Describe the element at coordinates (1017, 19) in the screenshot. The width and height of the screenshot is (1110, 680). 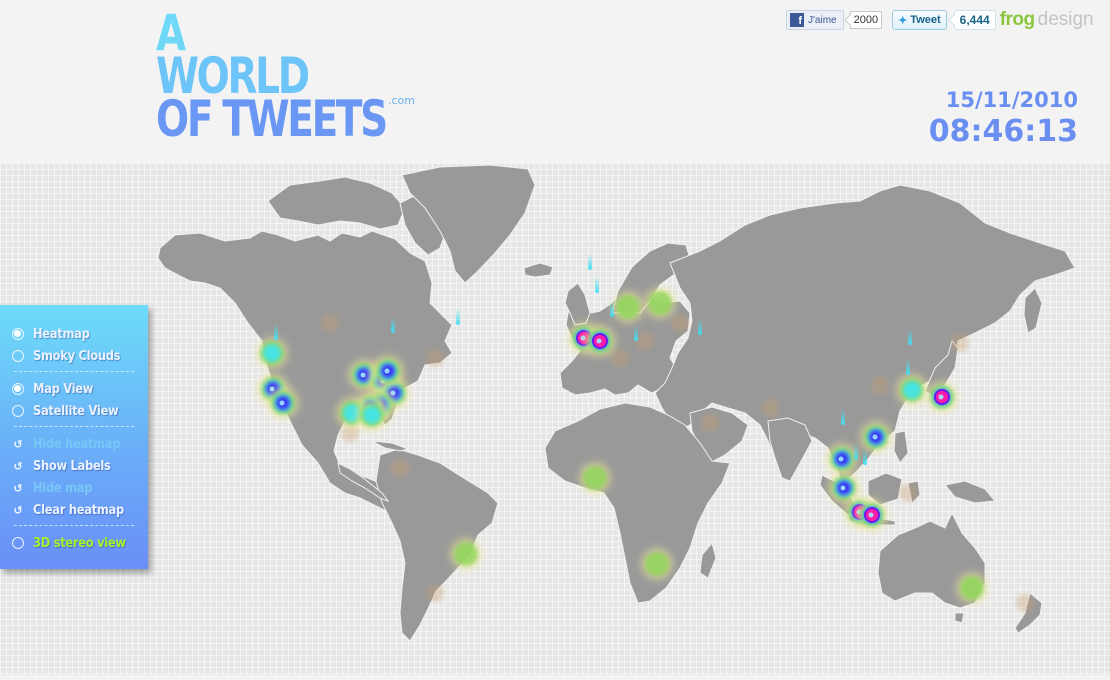
I see `brand-part-1: frog` at that location.